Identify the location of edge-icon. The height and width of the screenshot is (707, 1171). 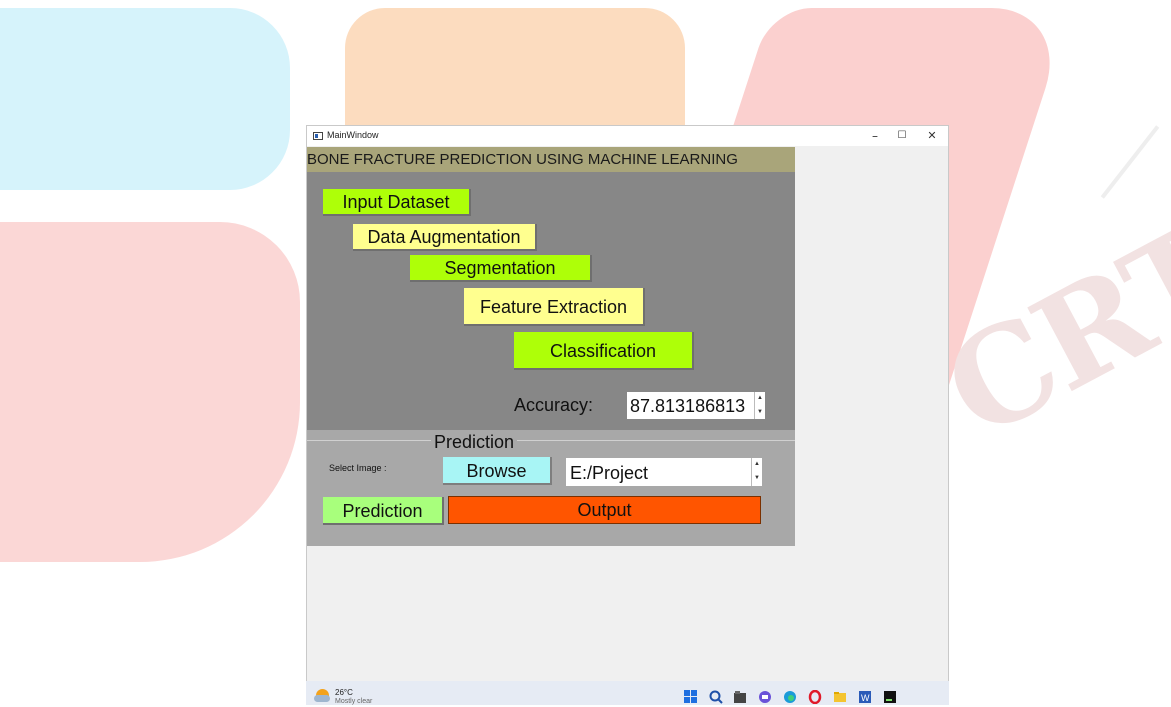
(790, 697).